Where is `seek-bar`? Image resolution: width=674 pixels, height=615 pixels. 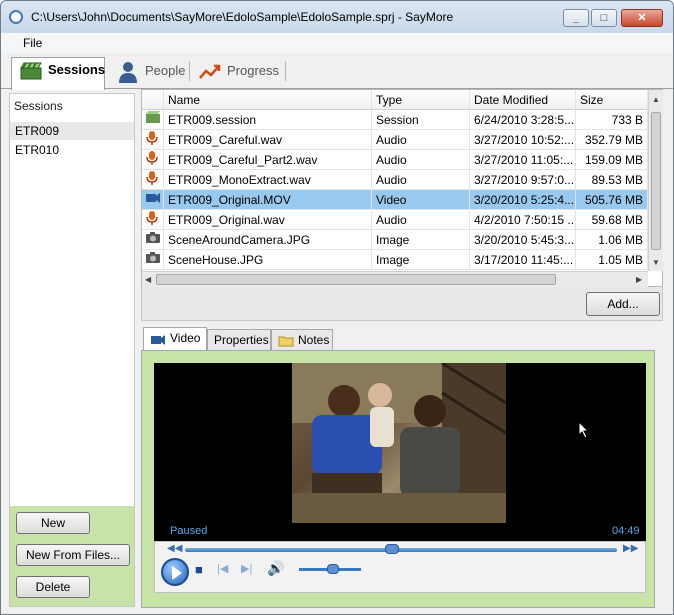 seek-bar is located at coordinates (401, 550).